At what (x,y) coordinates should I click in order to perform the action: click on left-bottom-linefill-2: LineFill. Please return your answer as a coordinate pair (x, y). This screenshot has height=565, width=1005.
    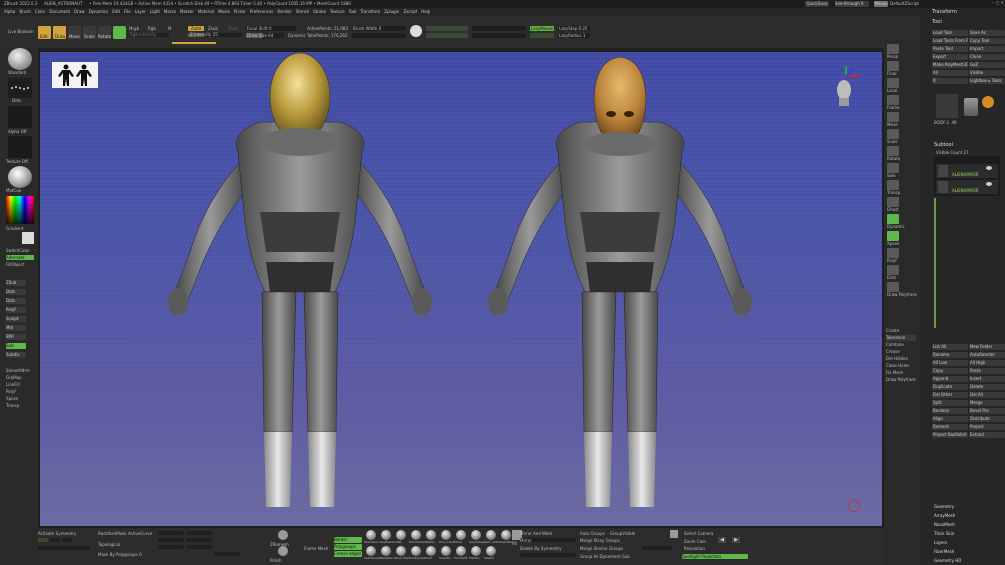
    Looking at the image, I should click on (21, 385).